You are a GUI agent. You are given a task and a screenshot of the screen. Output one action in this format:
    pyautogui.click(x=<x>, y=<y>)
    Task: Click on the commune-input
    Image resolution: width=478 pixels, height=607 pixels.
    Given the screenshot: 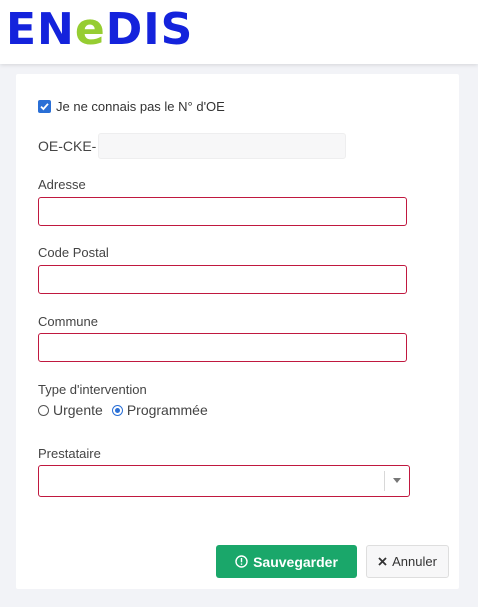 What is the action you would take?
    pyautogui.click(x=222, y=347)
    